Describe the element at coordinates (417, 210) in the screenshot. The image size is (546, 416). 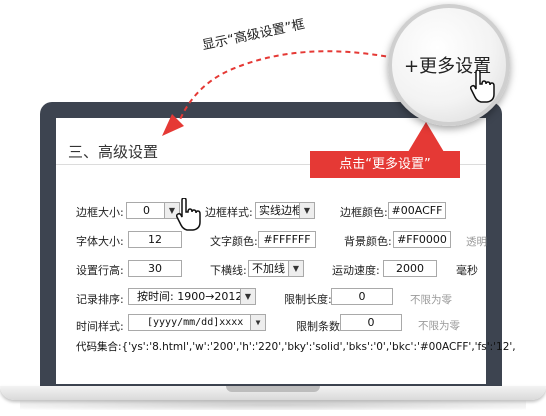
I see `border-color-input: #00ACFF` at that location.